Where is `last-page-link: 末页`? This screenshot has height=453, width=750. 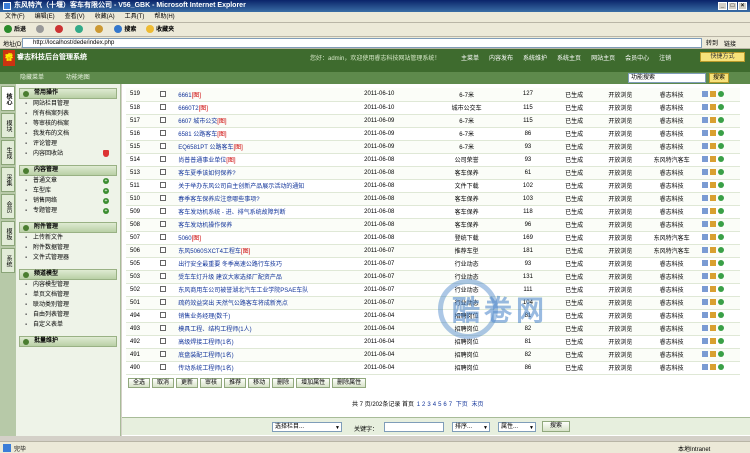 last-page-link: 末页 is located at coordinates (477, 405).